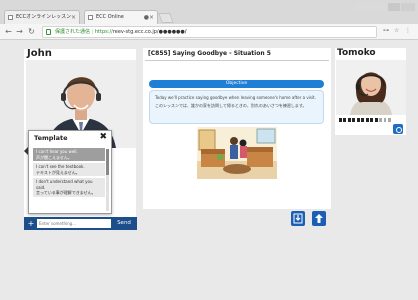 This screenshot has width=418, height=300. Describe the element at coordinates (64, 184) in the screenshot. I see `template-item-en: I don't understand what you said.` at that location.